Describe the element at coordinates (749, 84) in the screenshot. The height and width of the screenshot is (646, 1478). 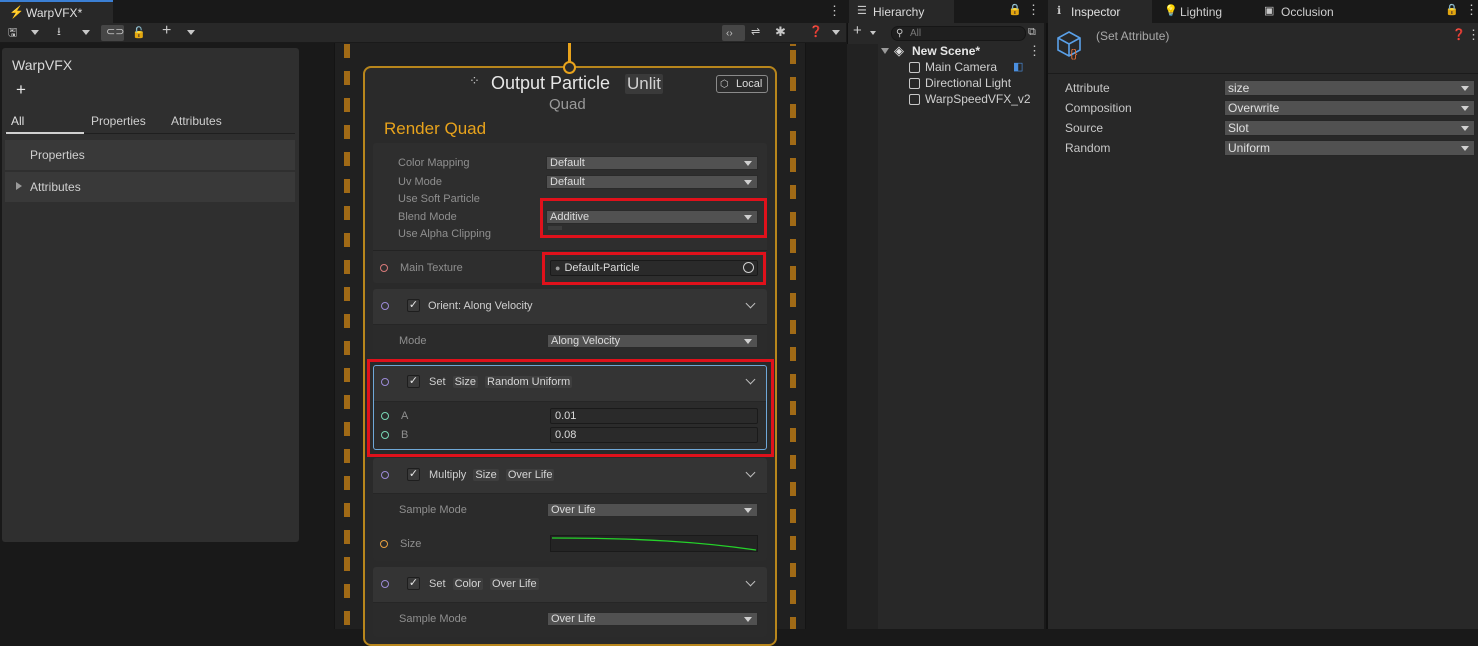
I see `space-label: Local` at that location.